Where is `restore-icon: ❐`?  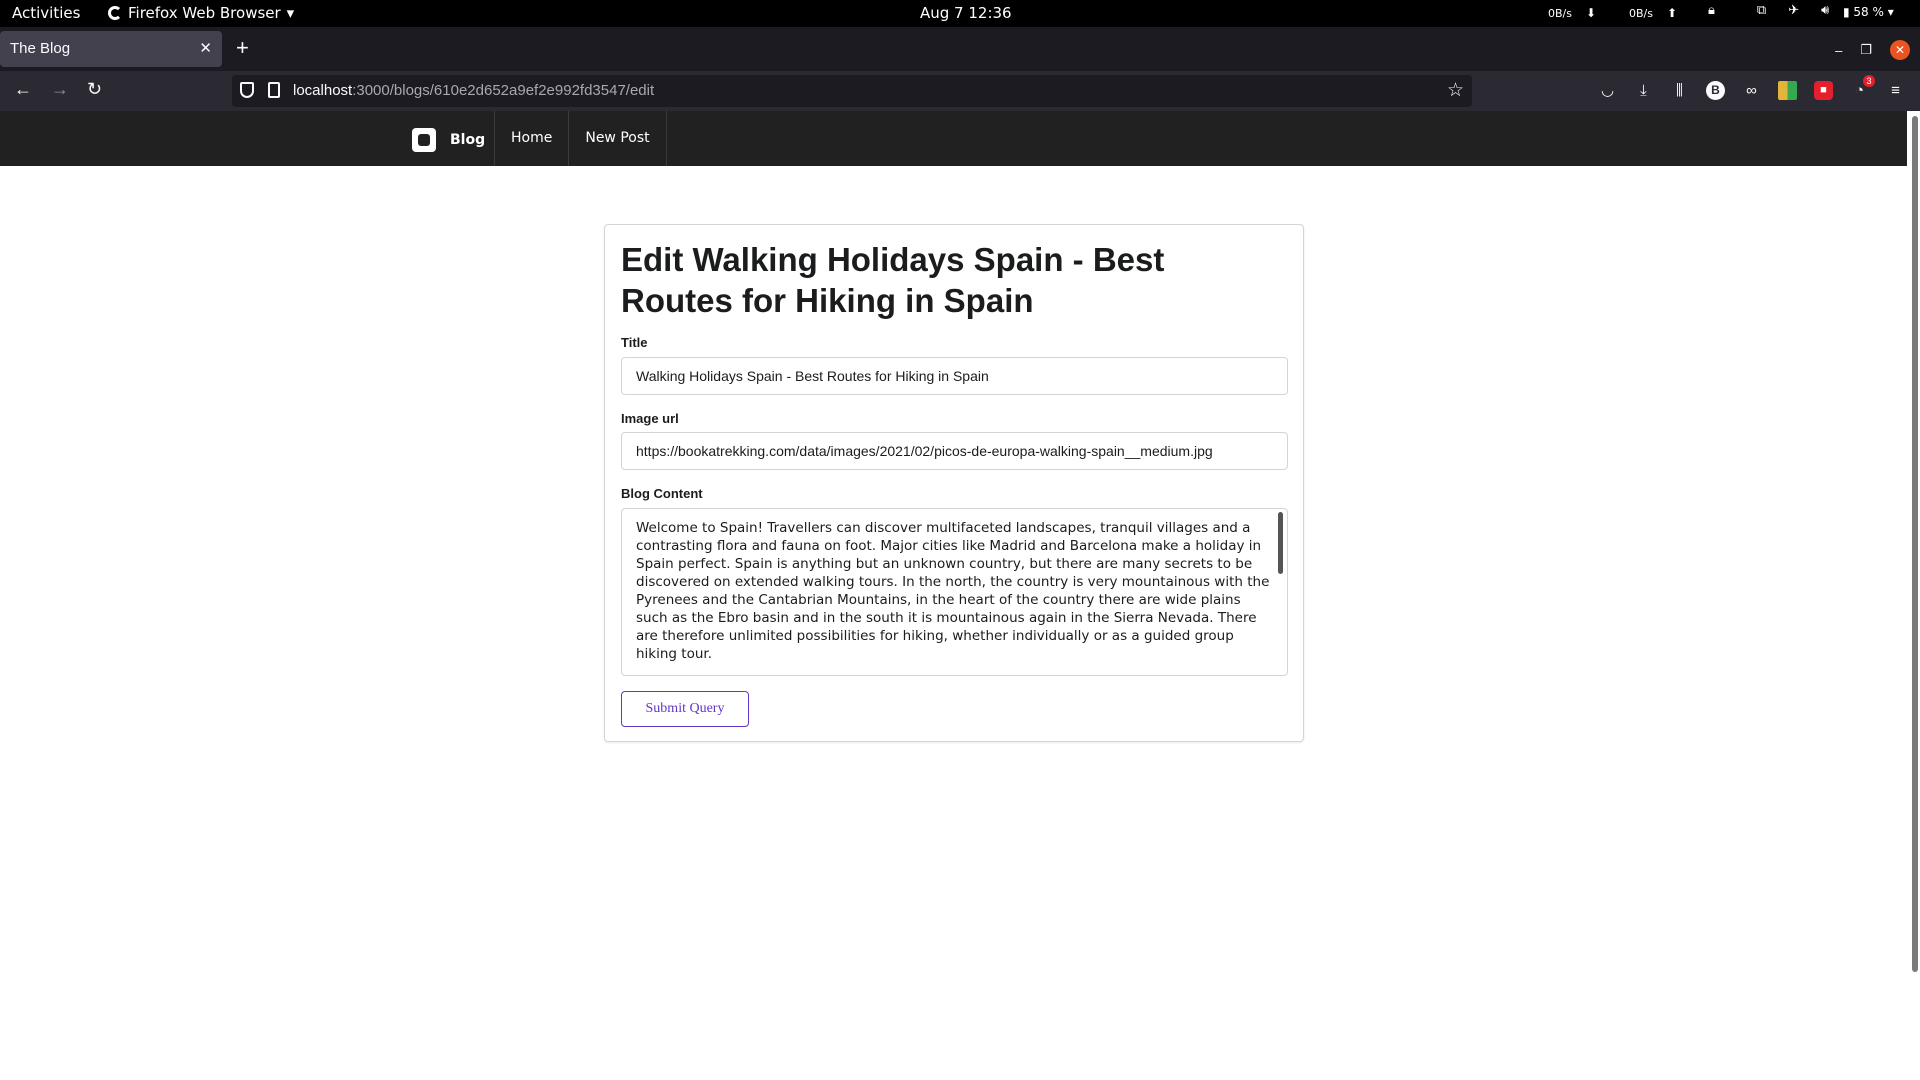
restore-icon: ❐ is located at coordinates (1866, 50).